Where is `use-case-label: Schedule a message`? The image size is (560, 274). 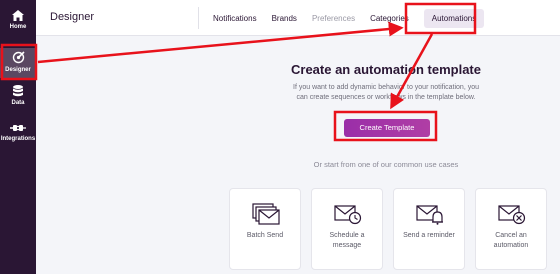
use-case-label: Schedule a message is located at coordinates (347, 240).